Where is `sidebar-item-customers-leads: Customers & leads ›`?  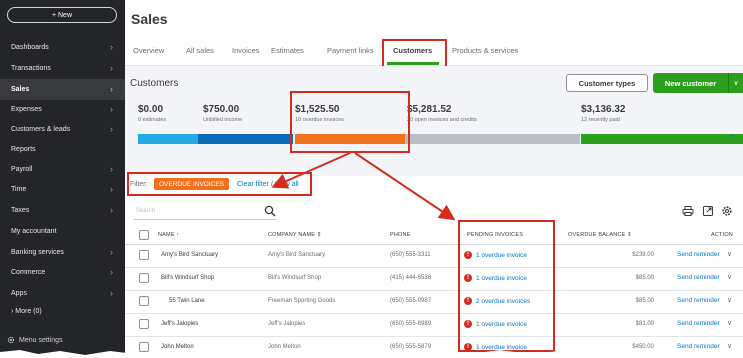
sidebar-item-customers-leads: Customers & leads › is located at coordinates (62, 129).